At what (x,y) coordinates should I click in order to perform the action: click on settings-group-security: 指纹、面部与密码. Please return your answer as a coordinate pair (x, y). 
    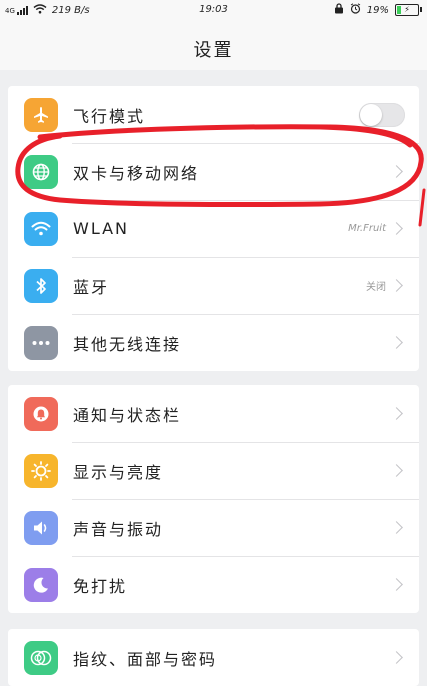
    Looking at the image, I should click on (213, 657).